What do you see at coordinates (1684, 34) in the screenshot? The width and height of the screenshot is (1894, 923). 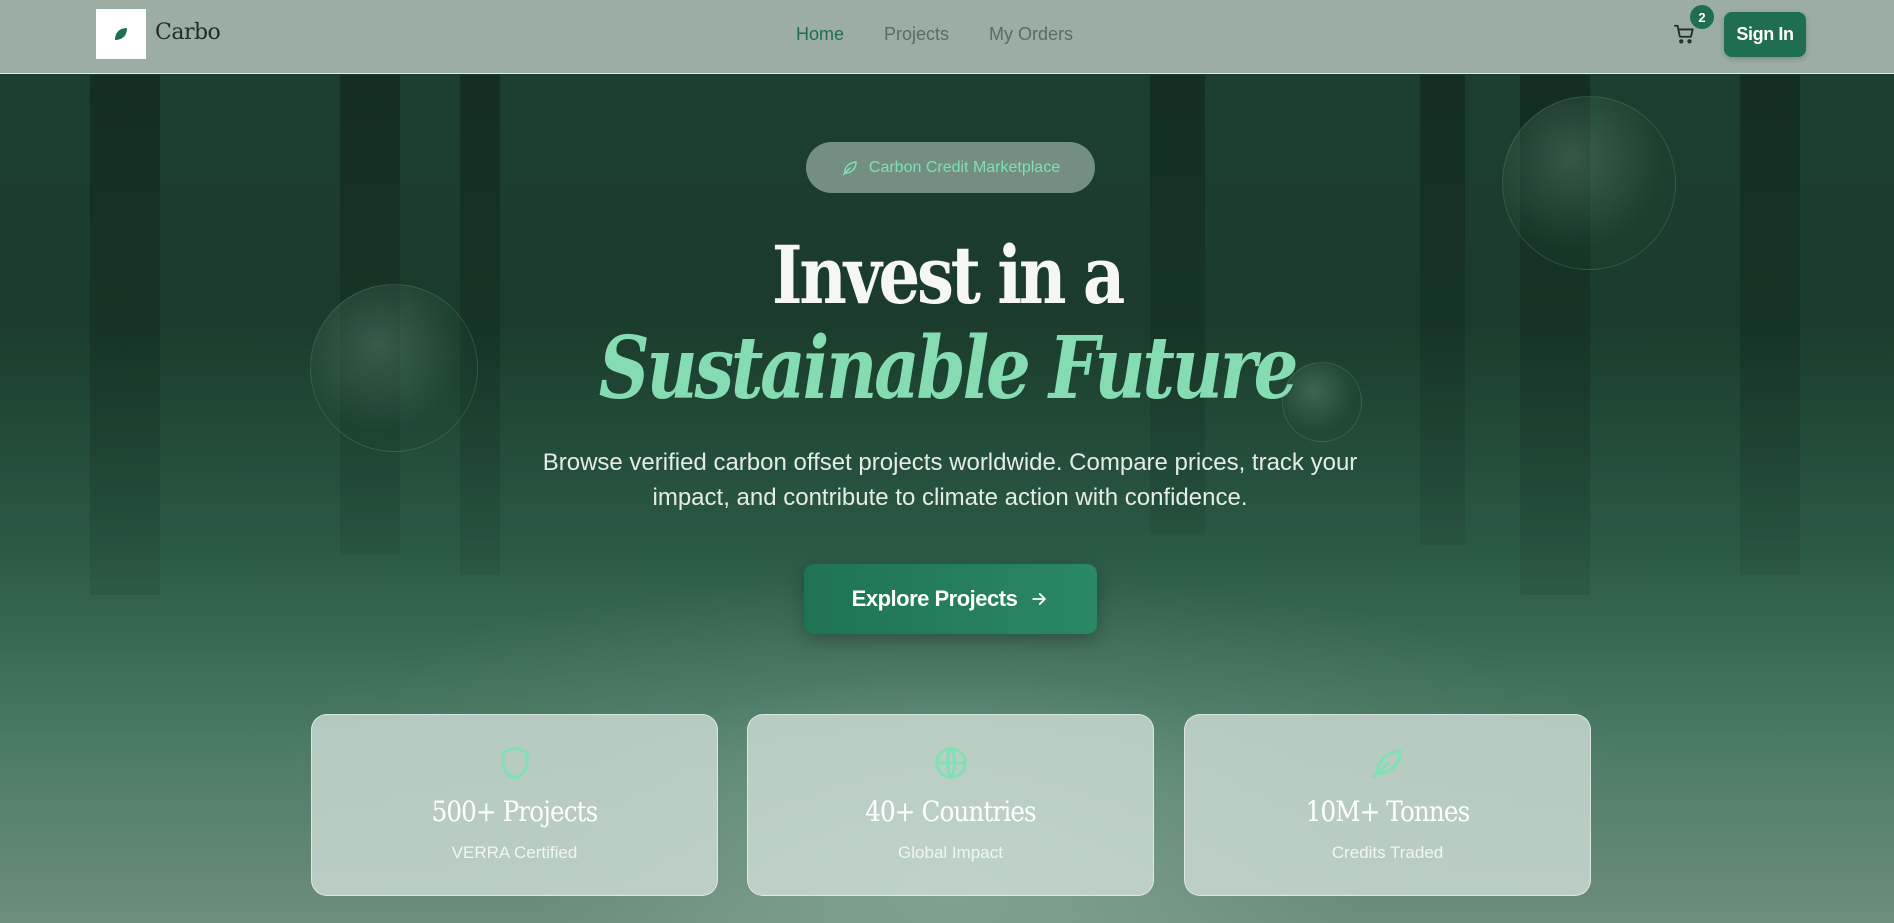 I see `cart-icon` at bounding box center [1684, 34].